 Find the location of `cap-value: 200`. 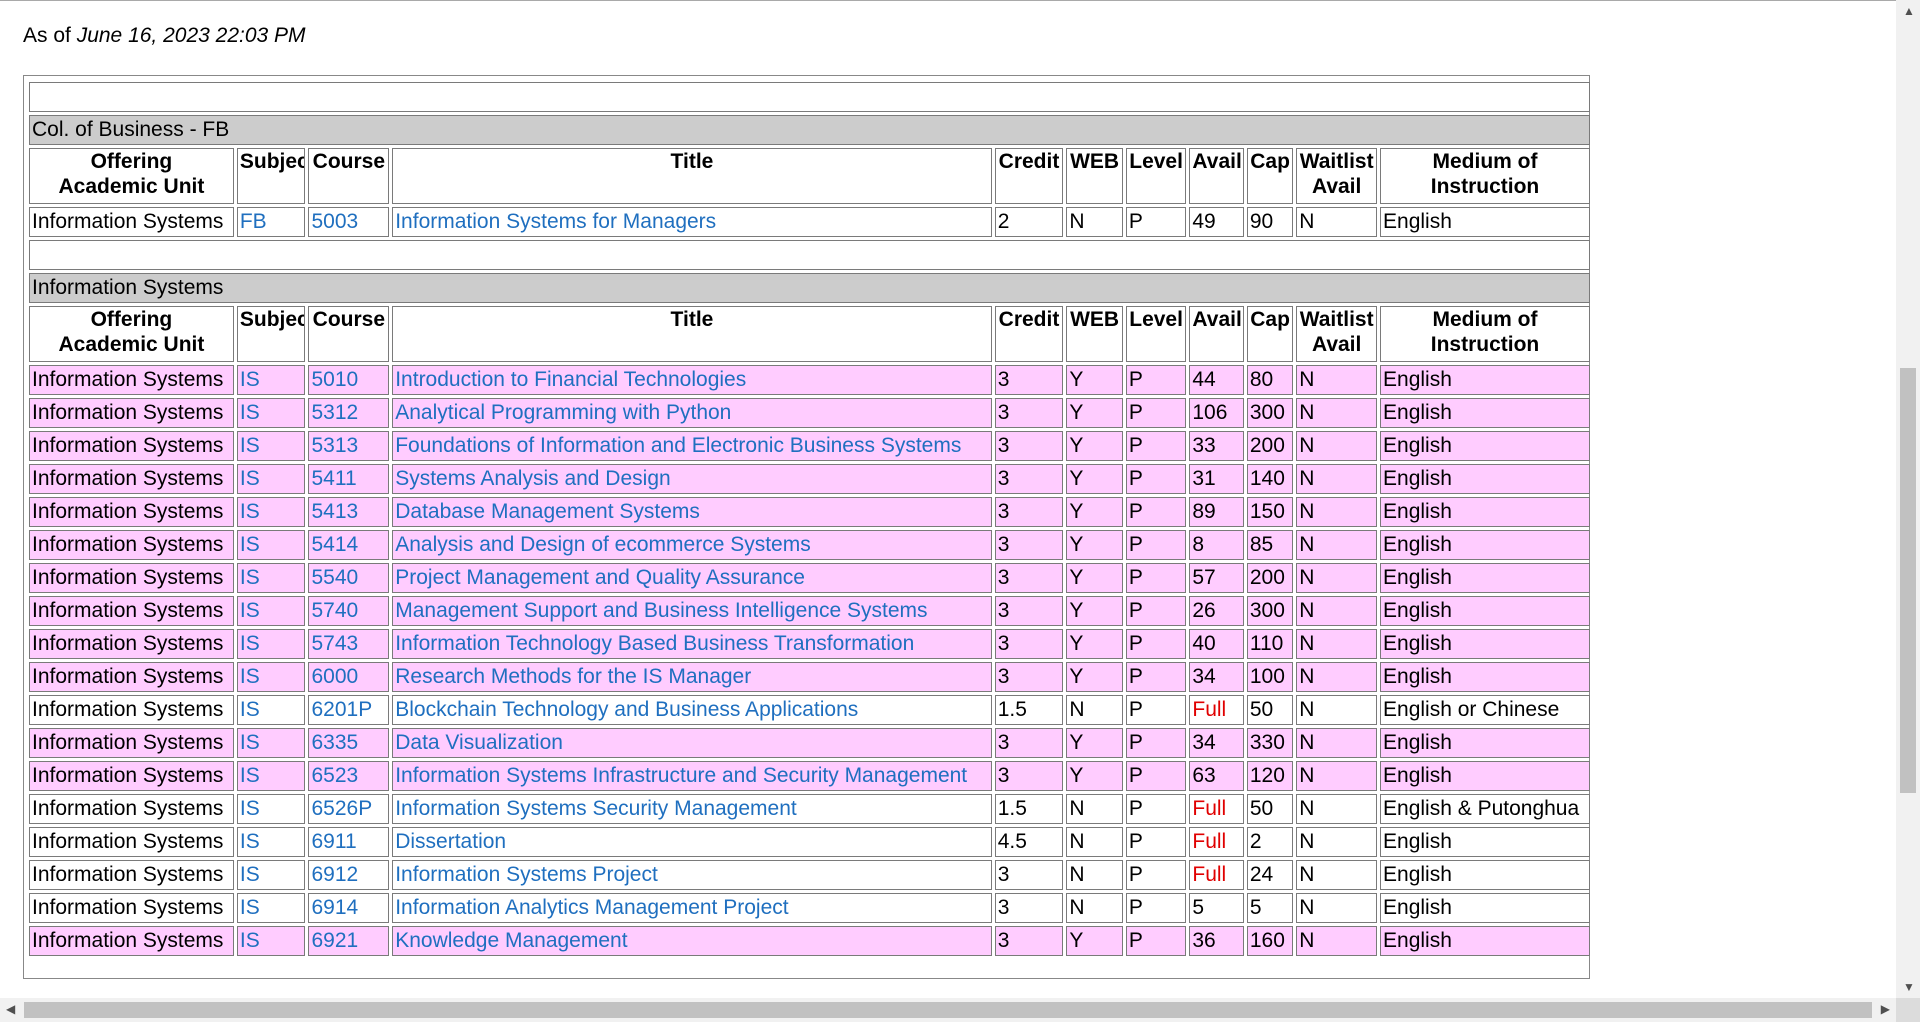

cap-value: 200 is located at coordinates (1267, 445).